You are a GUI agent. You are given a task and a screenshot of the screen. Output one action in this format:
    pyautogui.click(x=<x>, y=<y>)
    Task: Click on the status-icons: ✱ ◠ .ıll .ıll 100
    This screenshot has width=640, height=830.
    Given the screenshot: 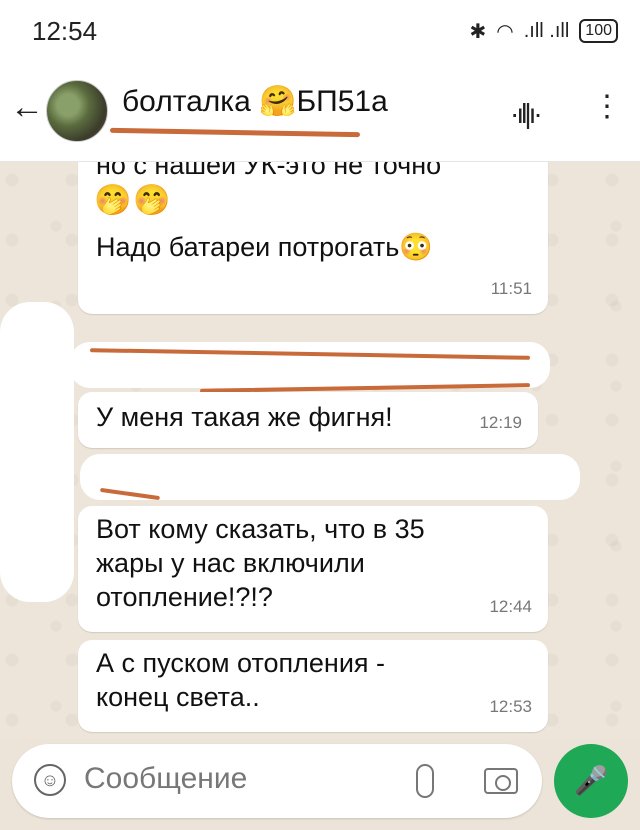 What is the action you would take?
    pyautogui.click(x=544, y=31)
    